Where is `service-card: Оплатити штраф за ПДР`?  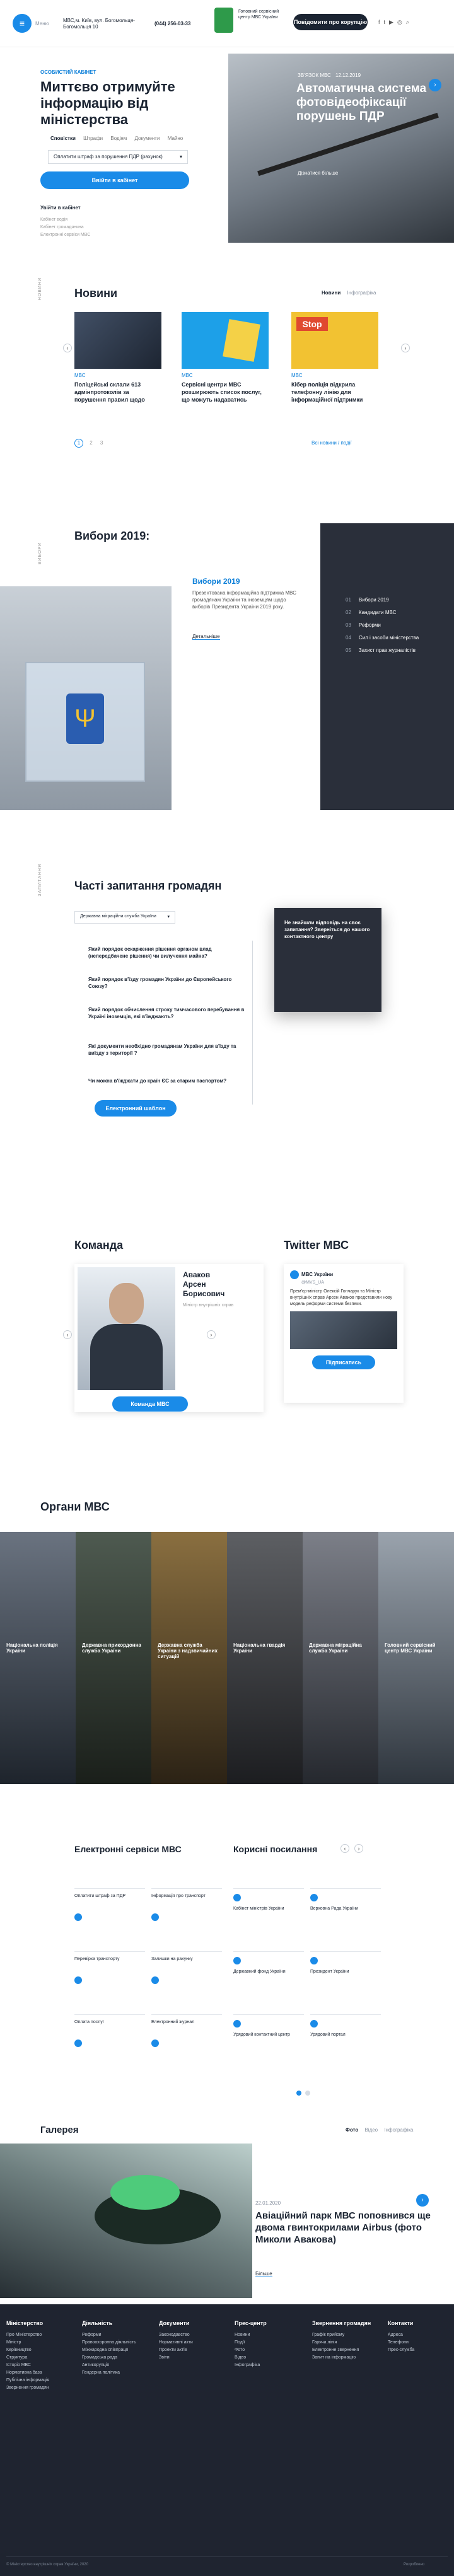
service-card: Оплатити штраф за ПДР is located at coordinates (109, 1914).